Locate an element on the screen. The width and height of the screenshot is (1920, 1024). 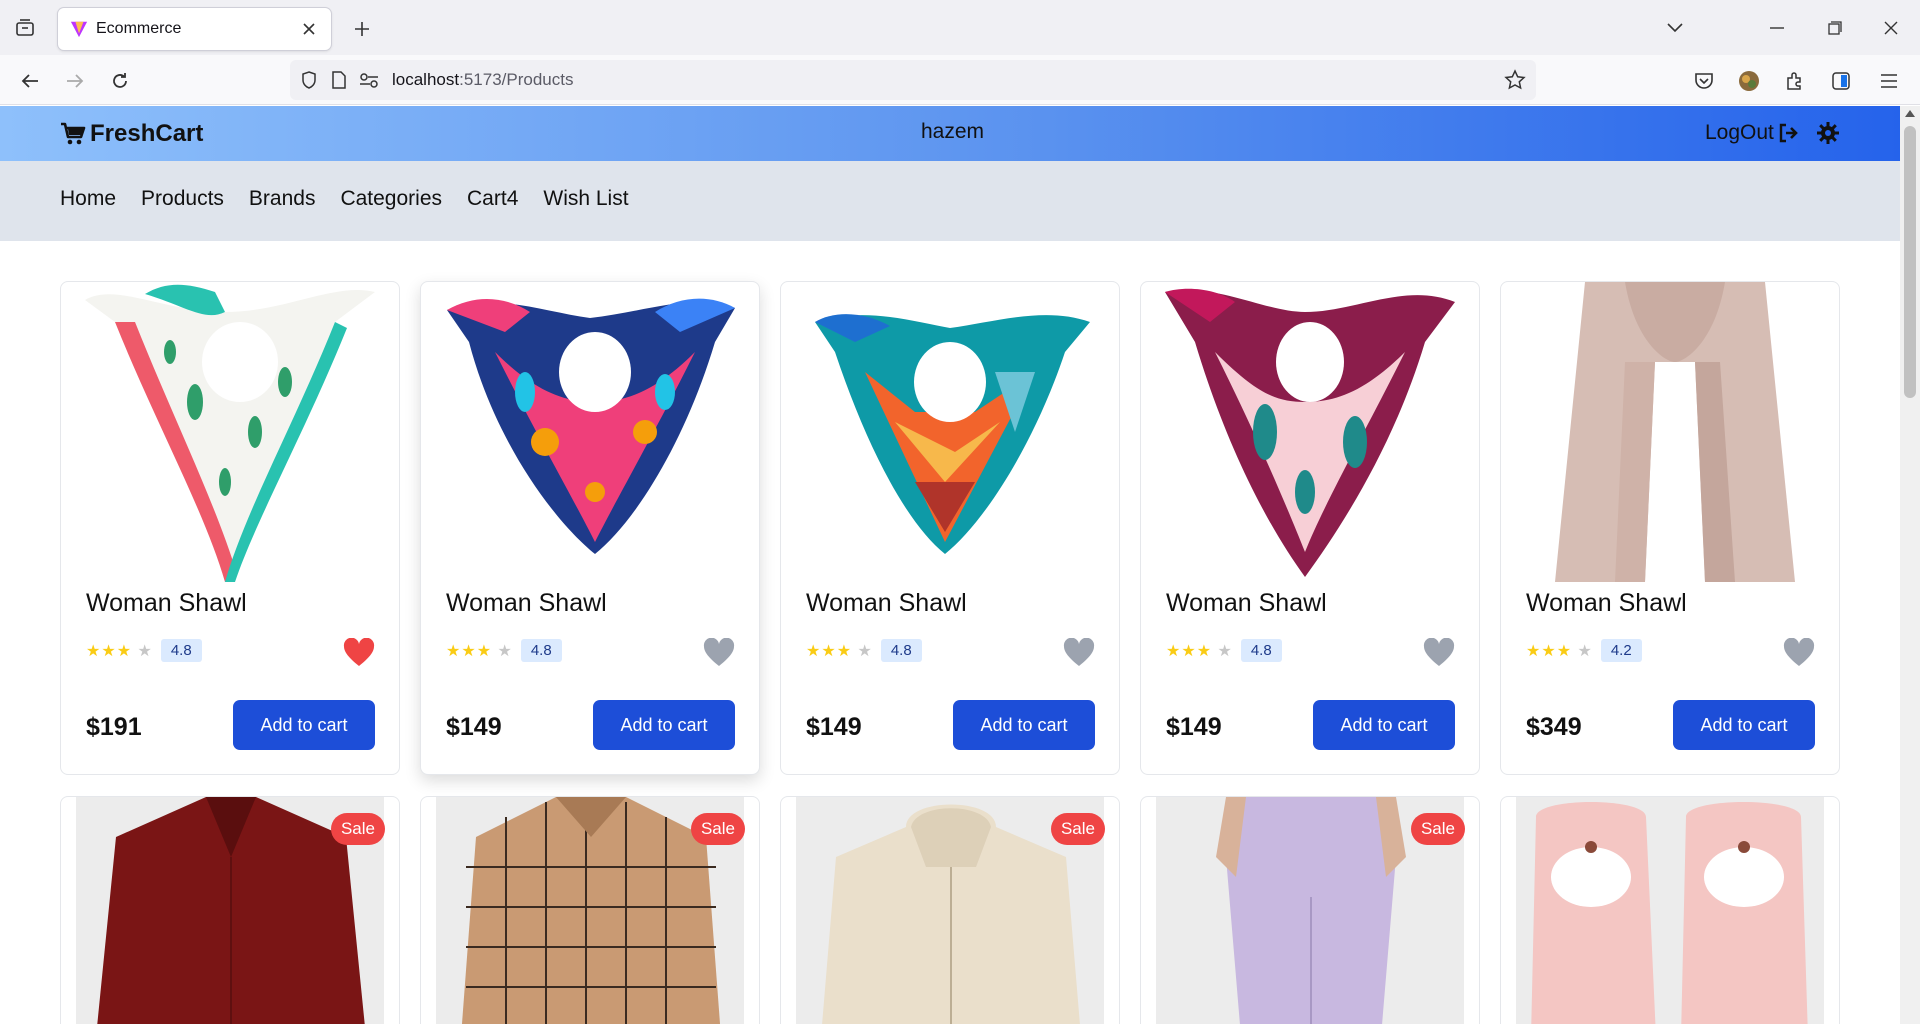
menu-hamburger-icon is located at coordinates (1889, 81).